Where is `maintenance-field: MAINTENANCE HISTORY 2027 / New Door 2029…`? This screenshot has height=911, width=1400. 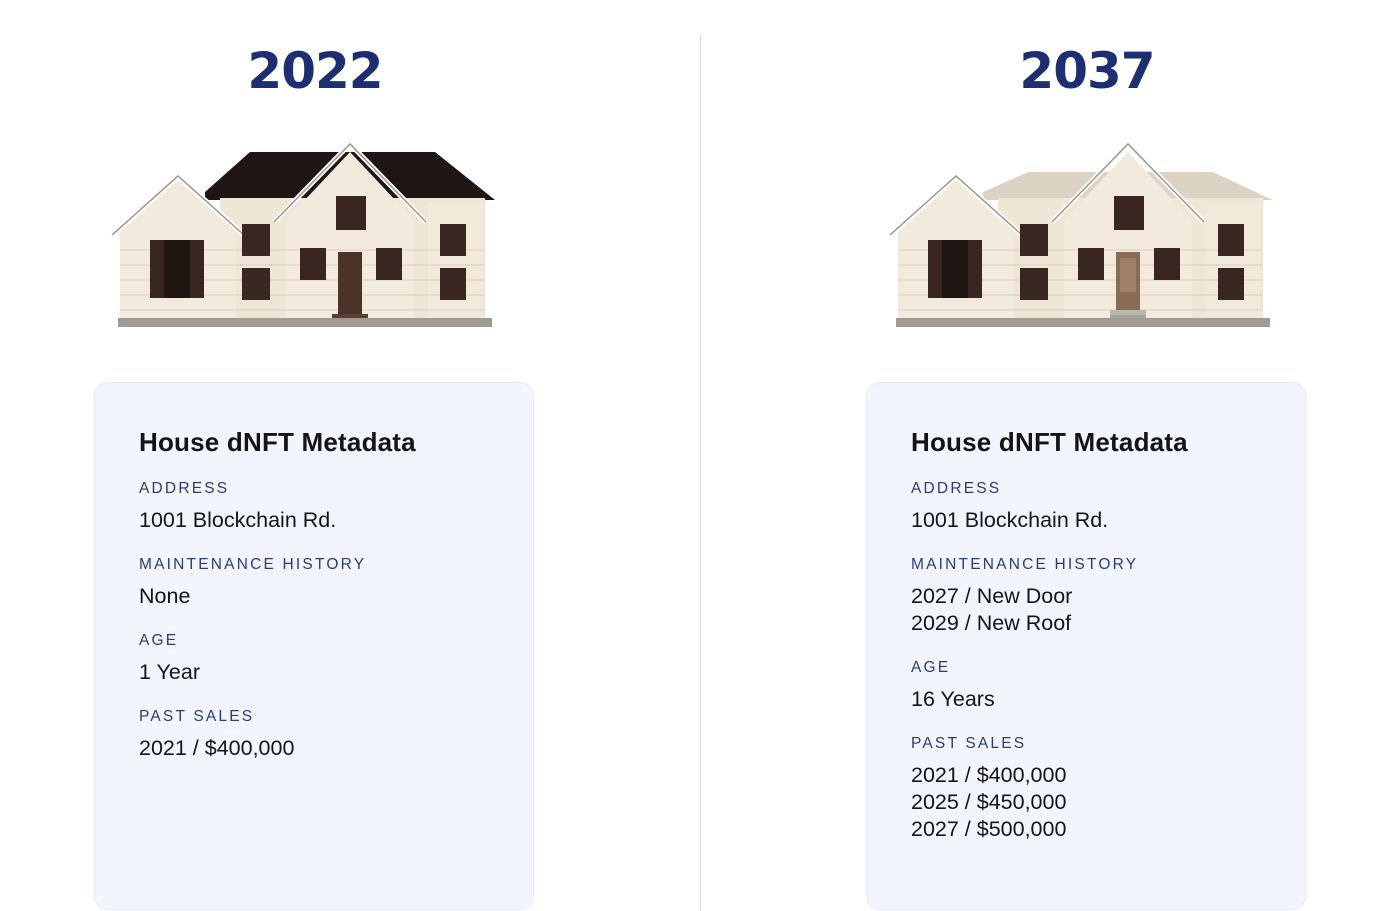 maintenance-field: MAINTENANCE HISTORY 2027 / New Door 2029… is located at coordinates (1108, 596).